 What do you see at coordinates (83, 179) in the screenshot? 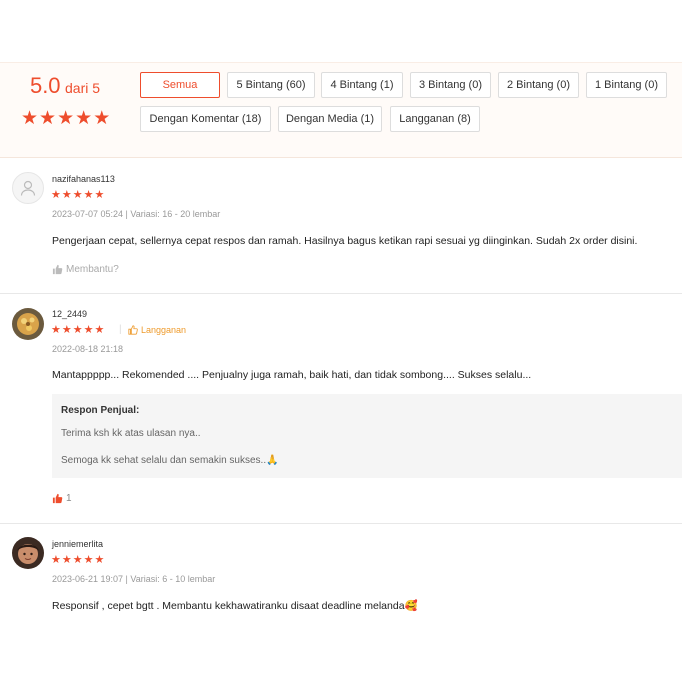
I see `review-username: nazifahanas113` at bounding box center [83, 179].